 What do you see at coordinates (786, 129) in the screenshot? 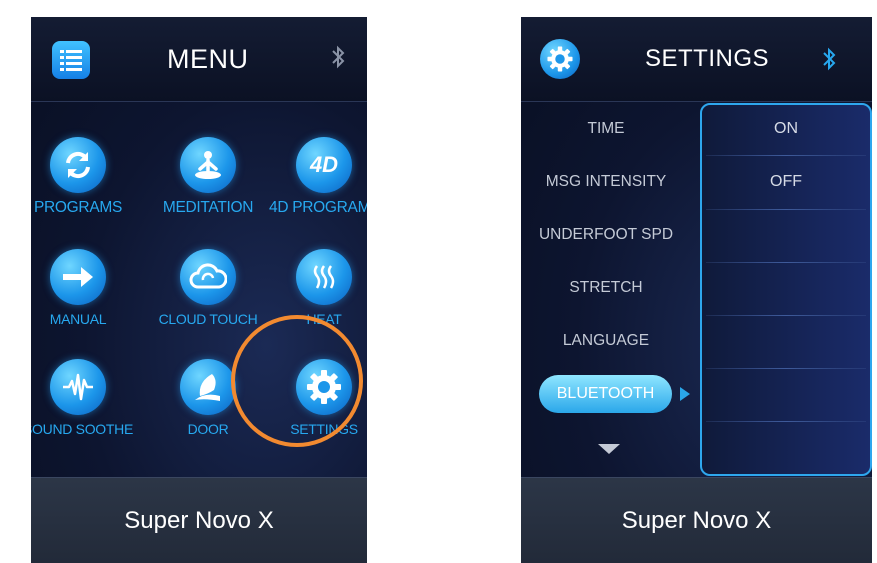
I see `option-on: ON` at bounding box center [786, 129].